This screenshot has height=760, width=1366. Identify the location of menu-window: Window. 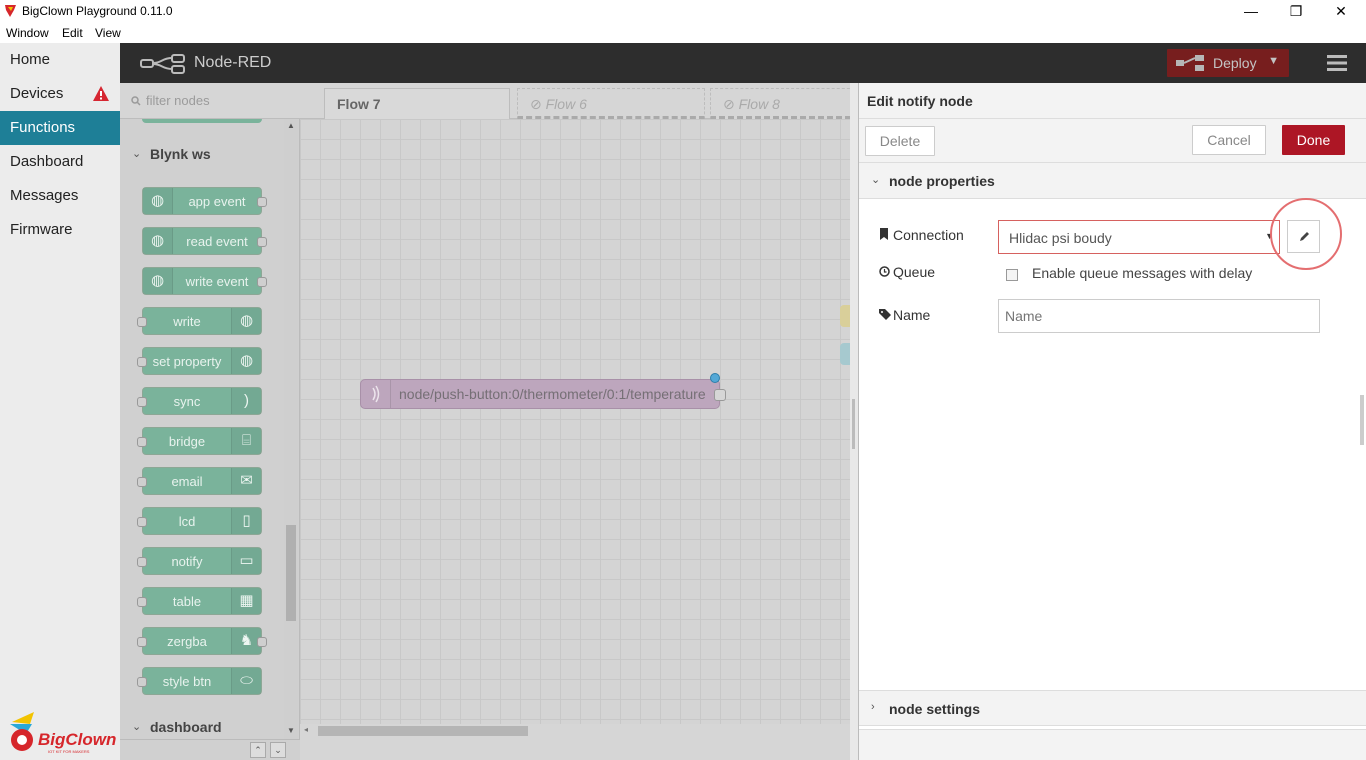
(27, 33).